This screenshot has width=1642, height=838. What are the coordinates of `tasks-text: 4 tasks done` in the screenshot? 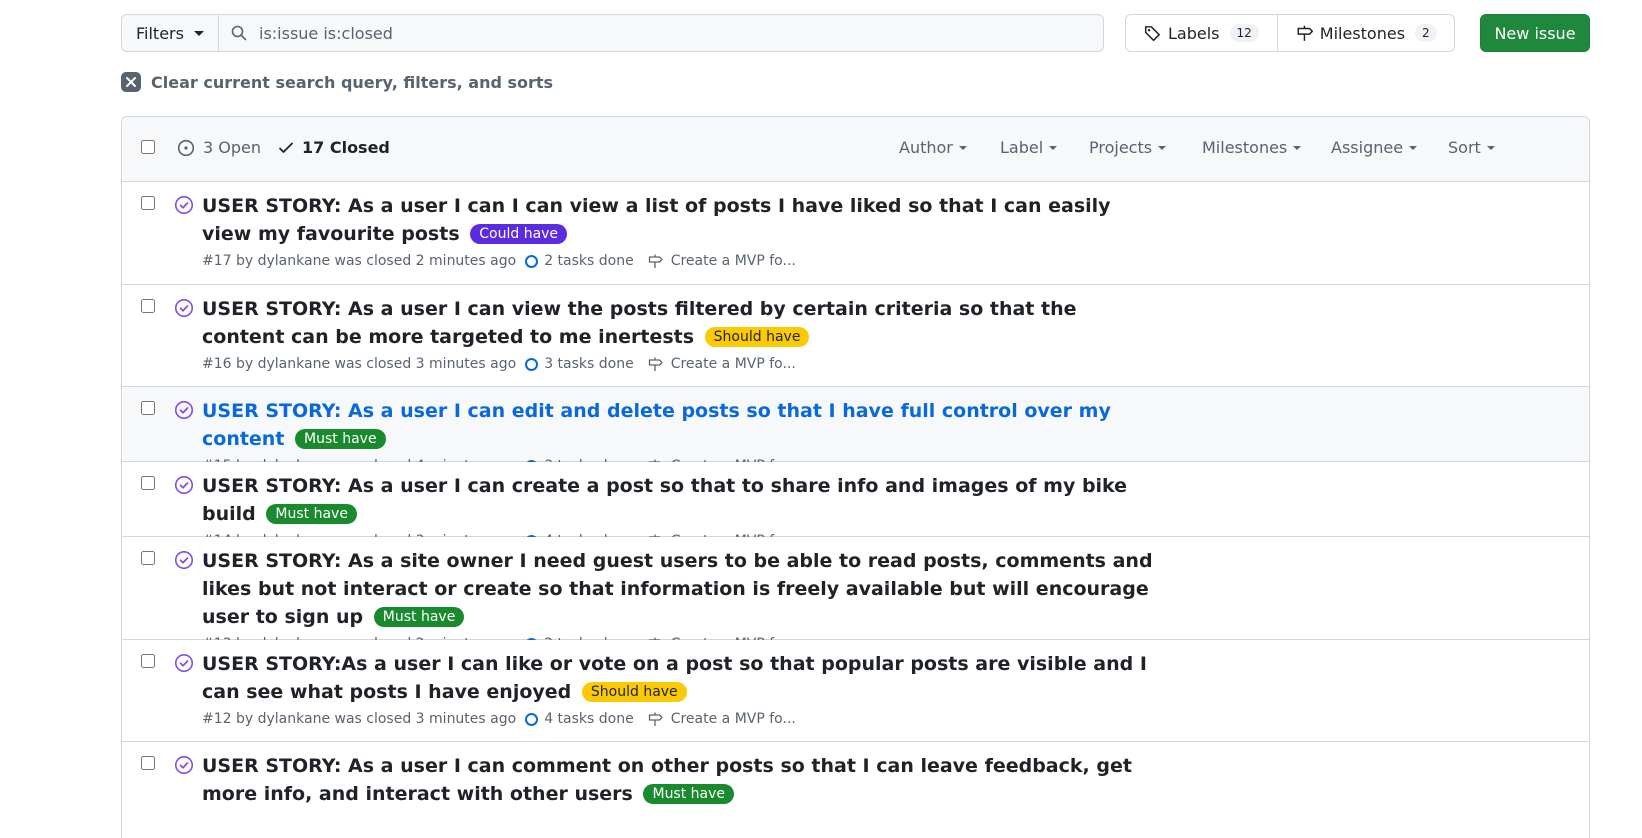 It's located at (589, 719).